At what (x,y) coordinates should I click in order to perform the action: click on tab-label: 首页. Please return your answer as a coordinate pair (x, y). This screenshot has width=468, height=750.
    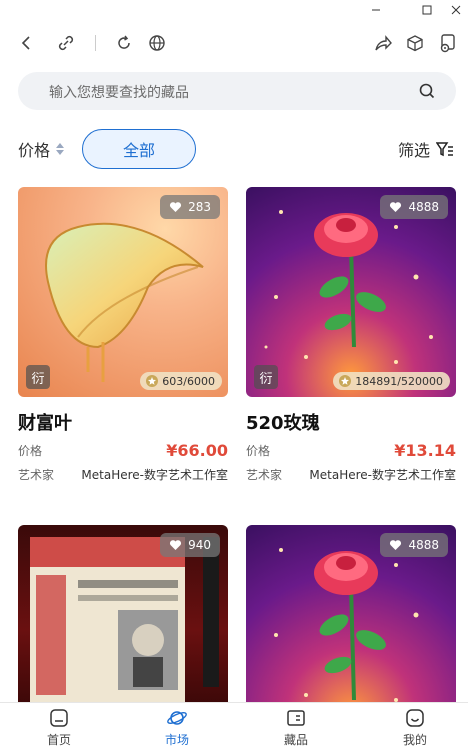
    Looking at the image, I should click on (58, 740).